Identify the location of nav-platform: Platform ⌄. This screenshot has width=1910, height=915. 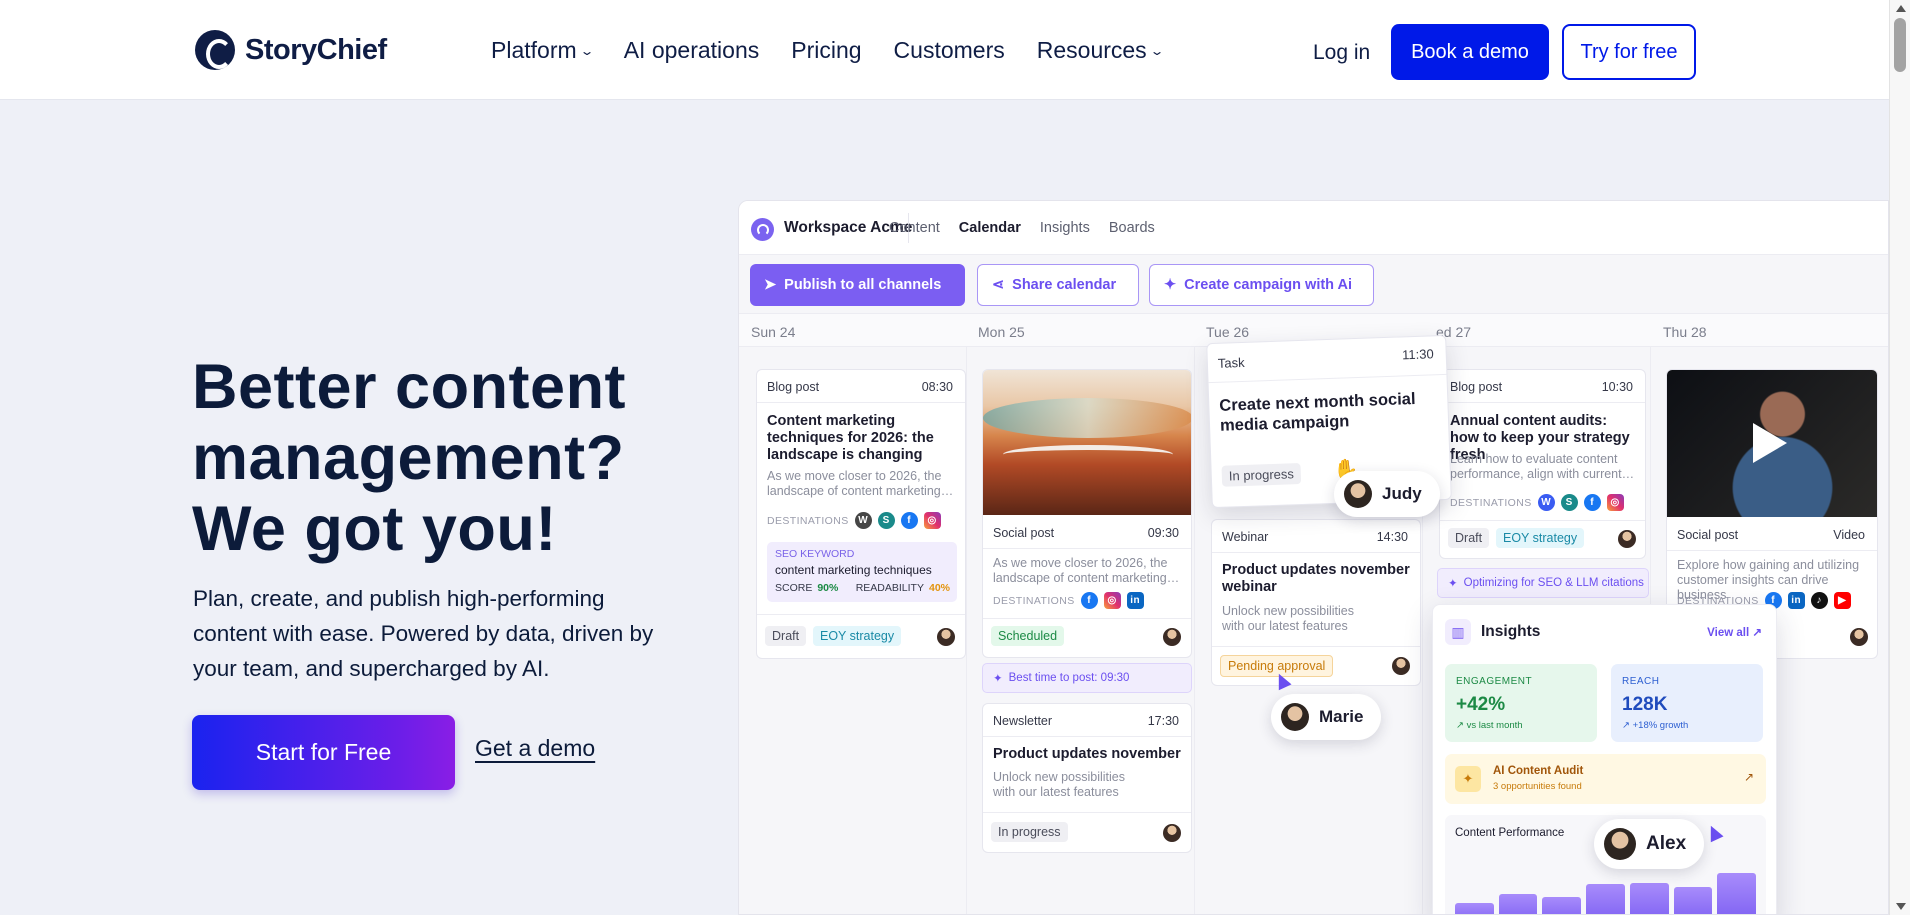
(542, 50).